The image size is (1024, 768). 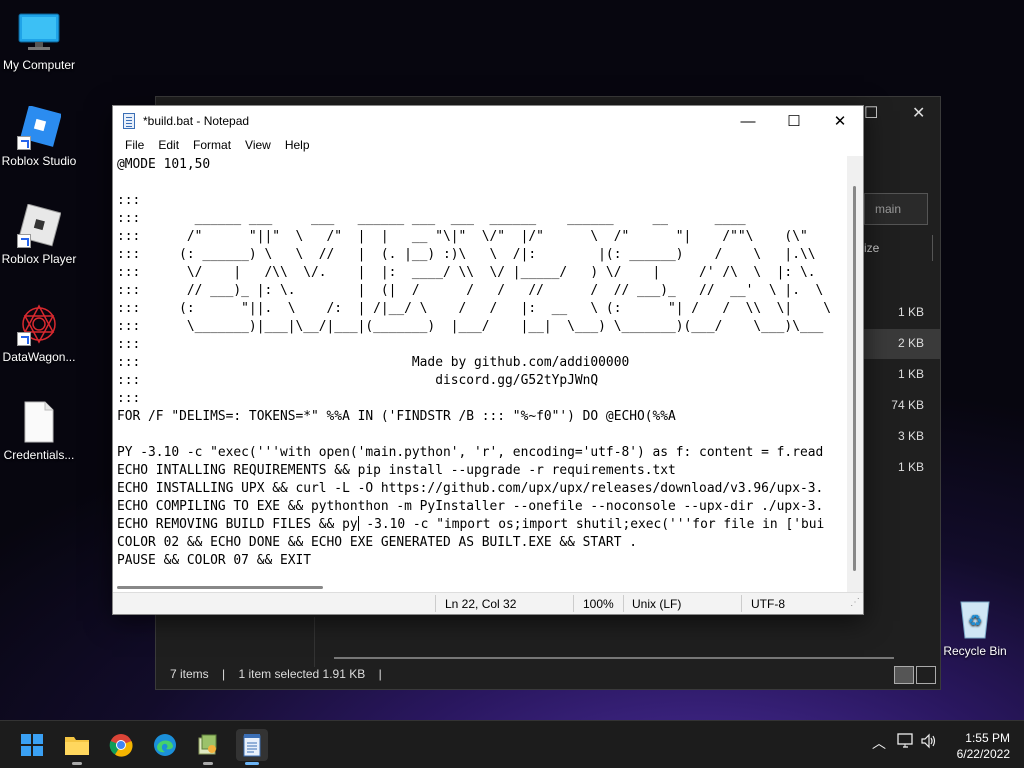 I want to click on line-endings: Unix (LF), so click(x=657, y=604).